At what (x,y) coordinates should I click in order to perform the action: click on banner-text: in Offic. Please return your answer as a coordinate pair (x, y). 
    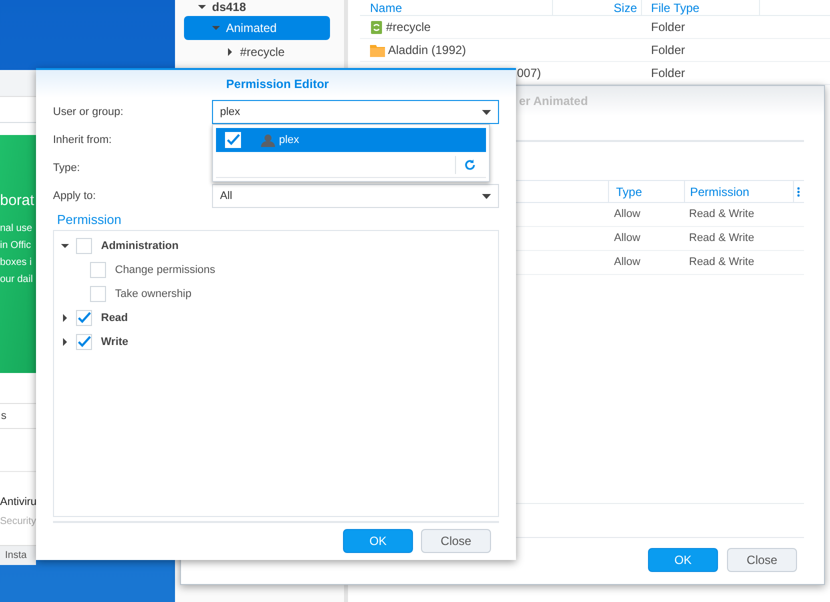
    Looking at the image, I should click on (16, 246).